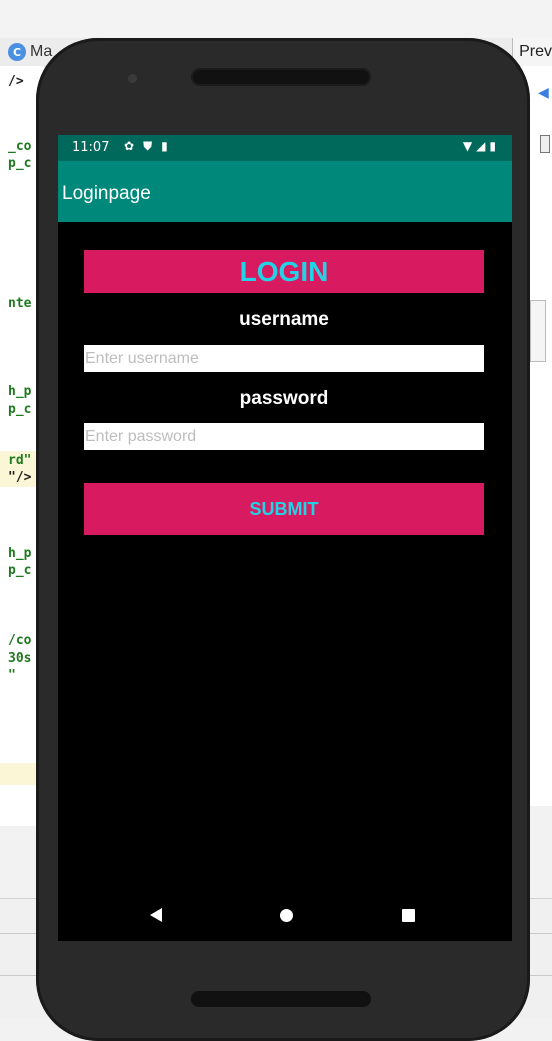  I want to click on gear-icon: ✿, so click(129, 146).